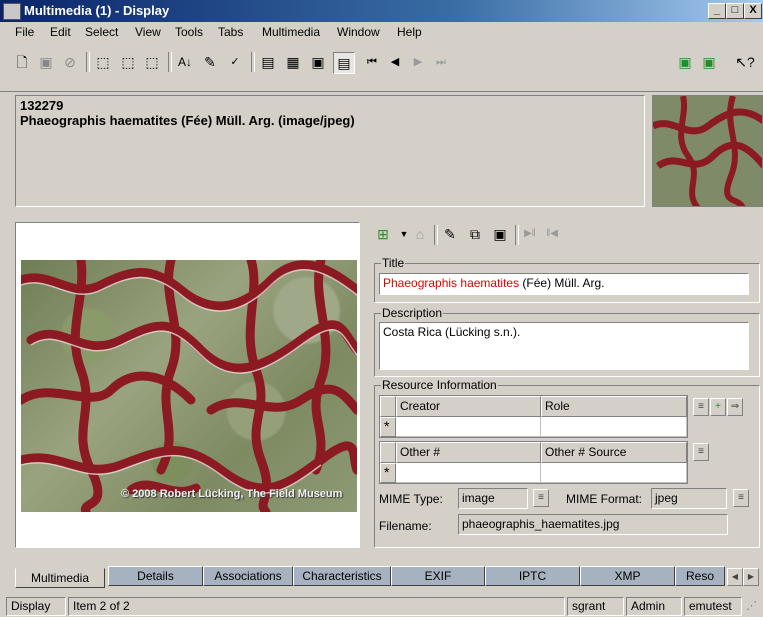 Image resolution: width=763 pixels, height=617 pixels. I want to click on title-field: Phaeographis haematites (Fée) Müll. Arg., so click(564, 284).